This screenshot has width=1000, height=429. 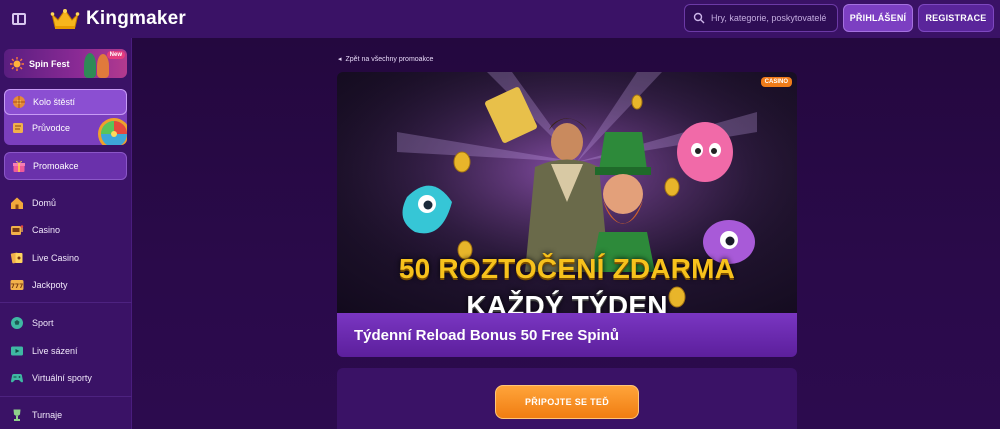 I want to click on promo-title: Týdenní Reload Bonus 50 Free Spinů, so click(x=567, y=335).